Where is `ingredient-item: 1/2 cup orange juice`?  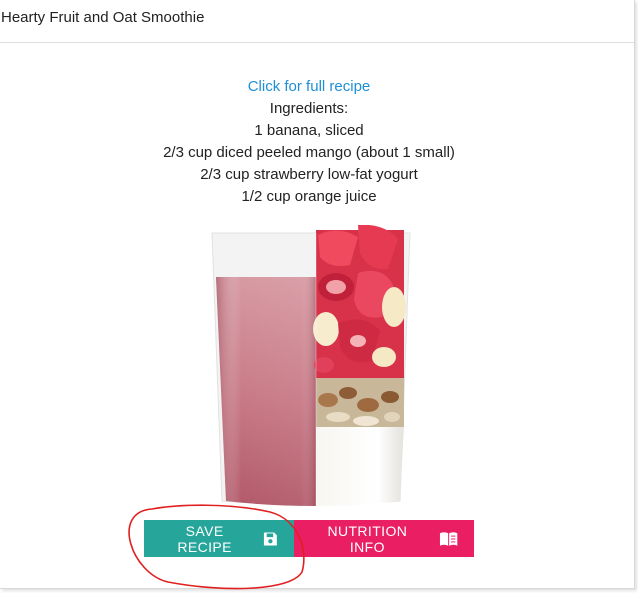
ingredient-item: 1/2 cup orange juice is located at coordinates (309, 196).